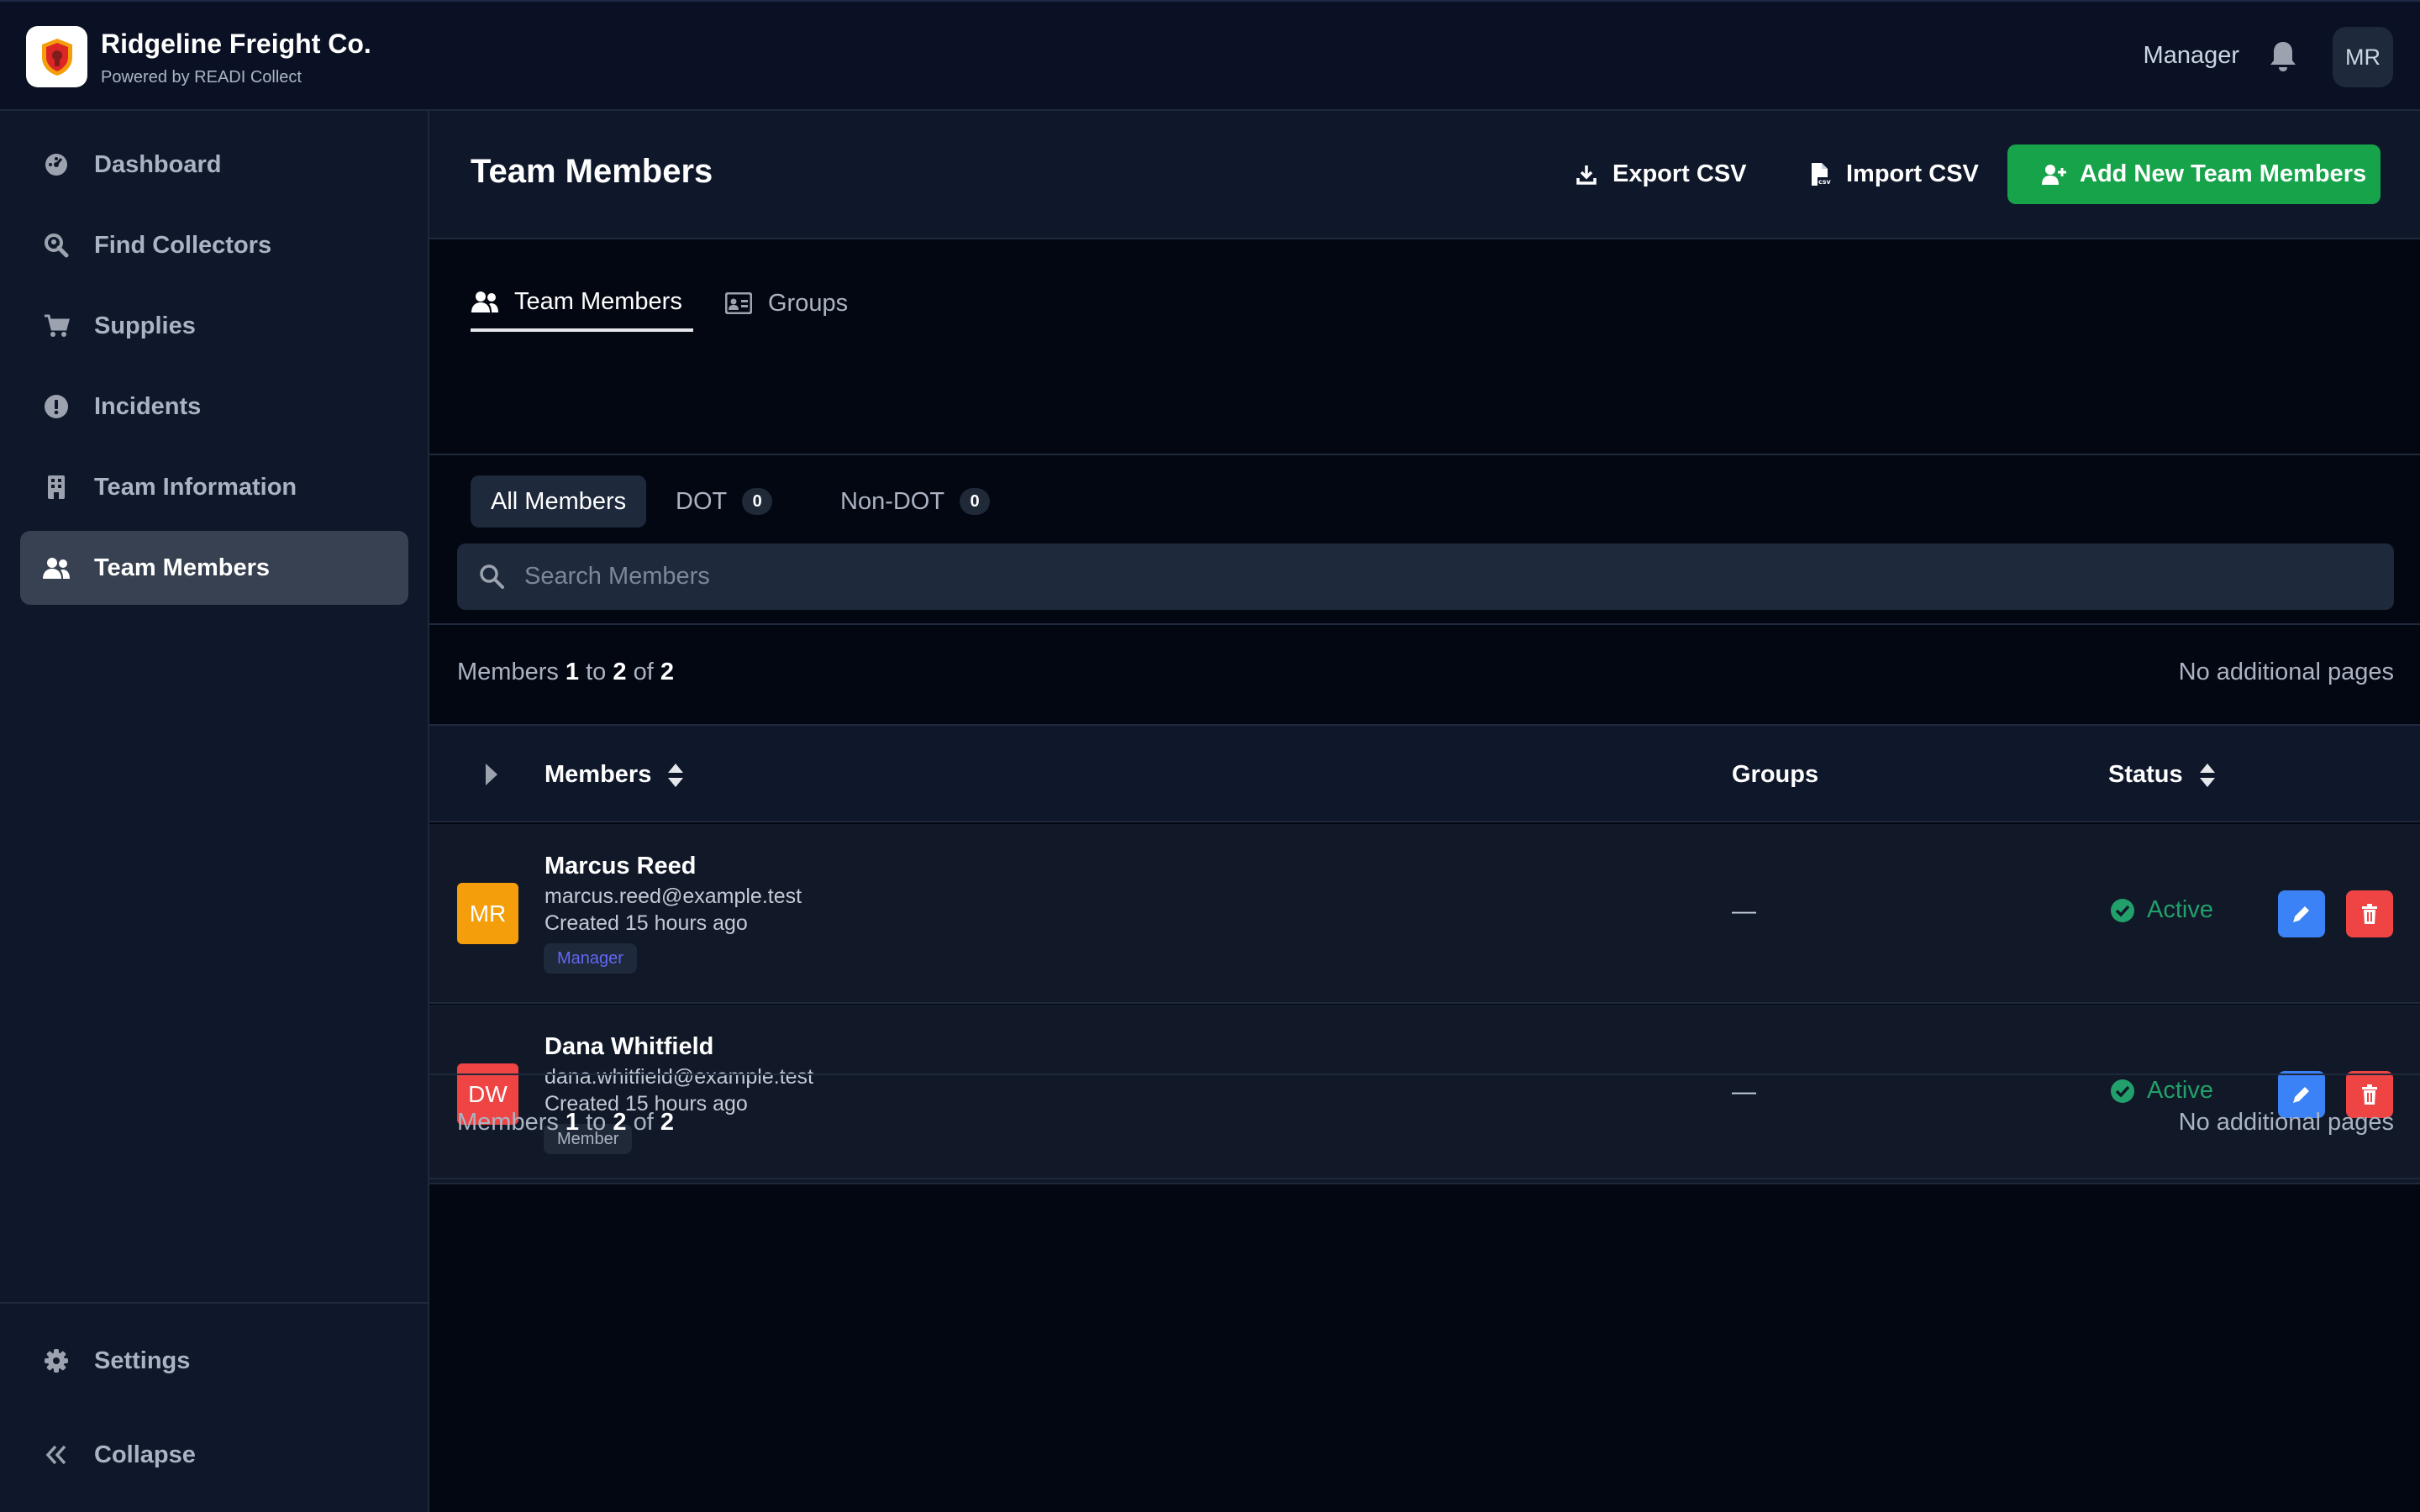 The width and height of the screenshot is (2420, 1512). Describe the element at coordinates (145, 325) in the screenshot. I see `sidebar-item-label: Supplies` at that location.